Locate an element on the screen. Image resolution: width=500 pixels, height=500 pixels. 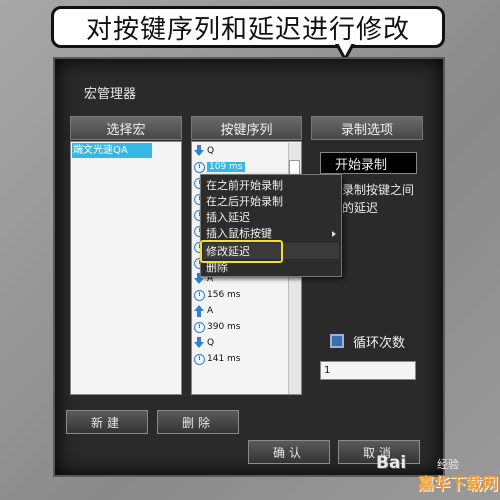
select-macro-header: 选择宏 is located at coordinates (126, 128).